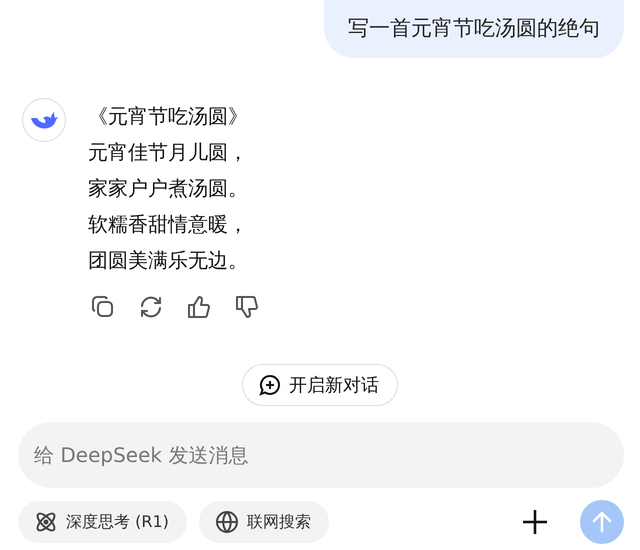 Image resolution: width=640 pixels, height=550 pixels. Describe the element at coordinates (270, 385) in the screenshot. I see `chat-plus-icon` at that location.